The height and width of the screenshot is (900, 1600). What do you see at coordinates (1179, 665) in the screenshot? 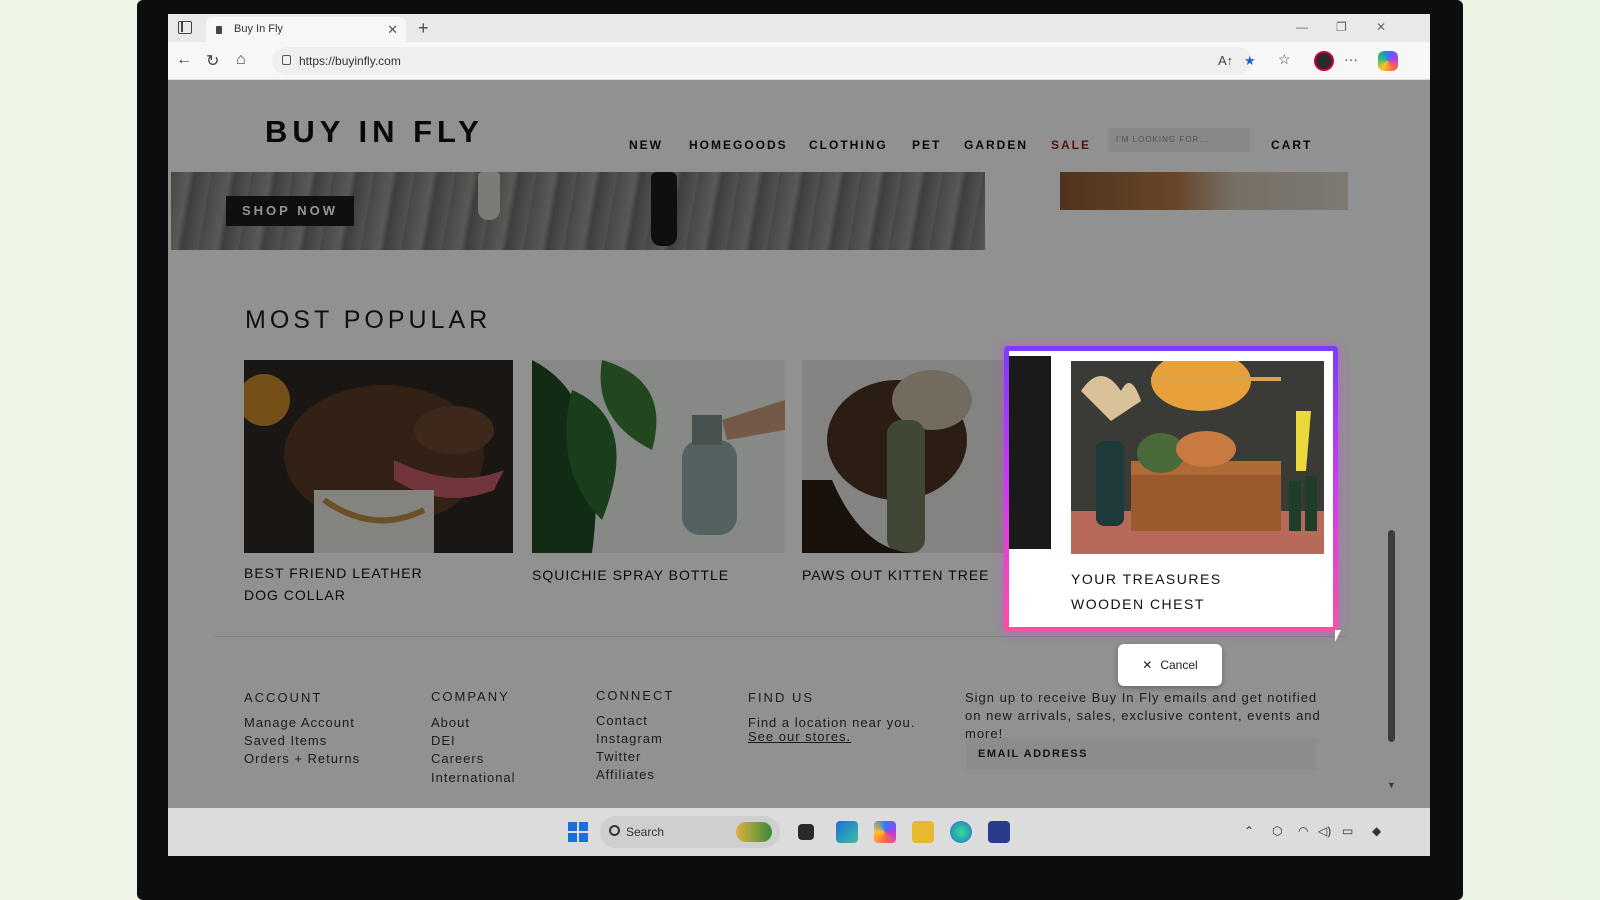
I see `cancel-label: Cancel` at bounding box center [1179, 665].